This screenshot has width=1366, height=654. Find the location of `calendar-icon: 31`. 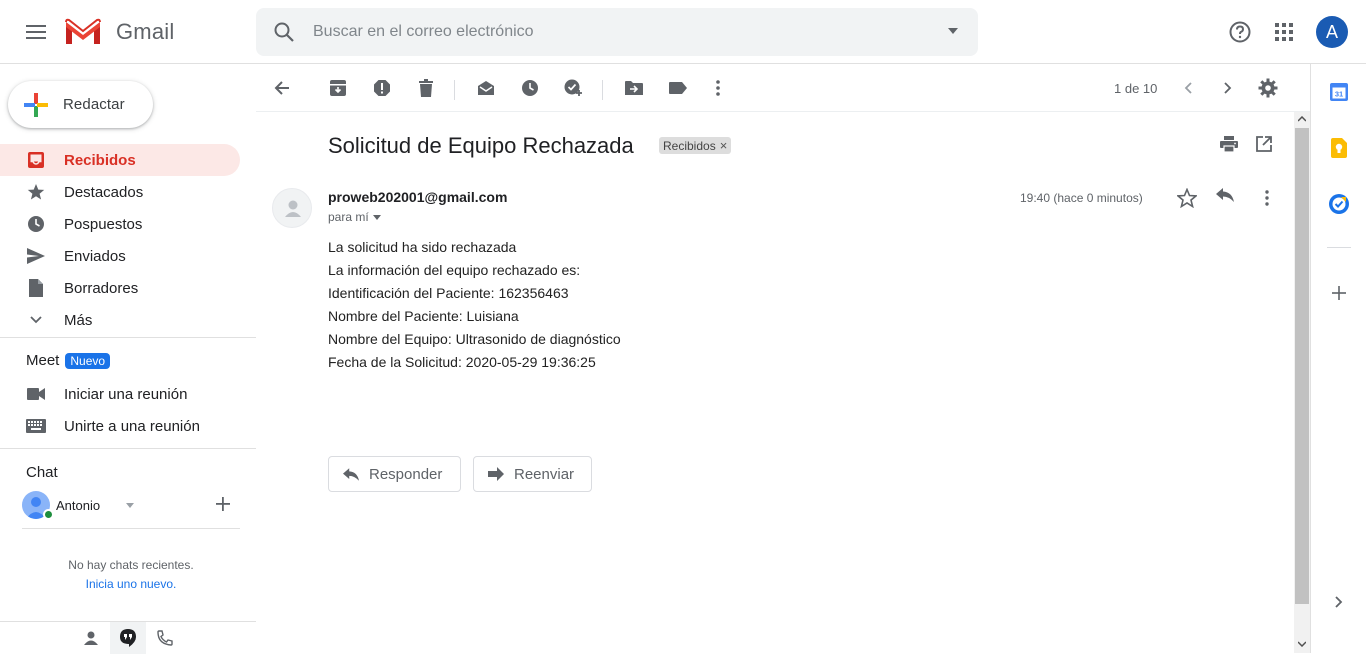

calendar-icon: 31 is located at coordinates (1339, 92).